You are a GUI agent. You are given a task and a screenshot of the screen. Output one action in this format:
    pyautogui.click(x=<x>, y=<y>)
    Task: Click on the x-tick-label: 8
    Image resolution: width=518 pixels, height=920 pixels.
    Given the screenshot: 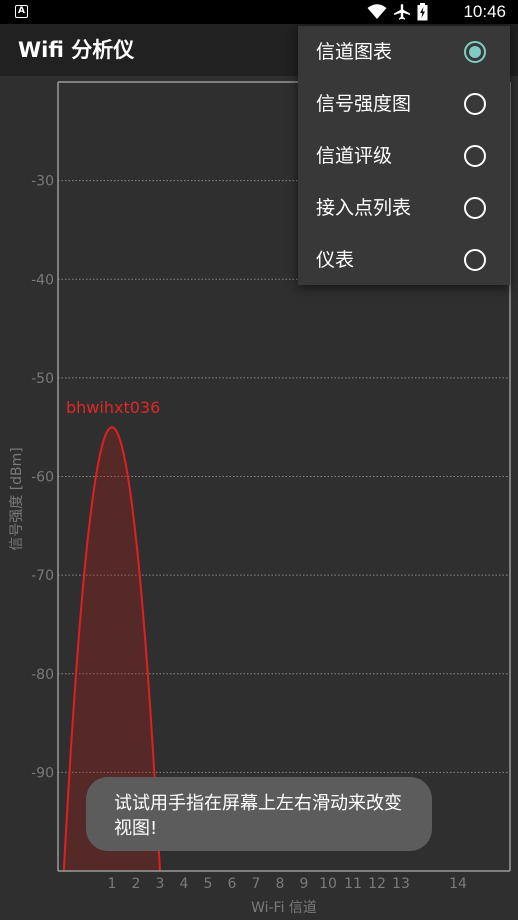 What is the action you would take?
    pyautogui.click(x=280, y=884)
    